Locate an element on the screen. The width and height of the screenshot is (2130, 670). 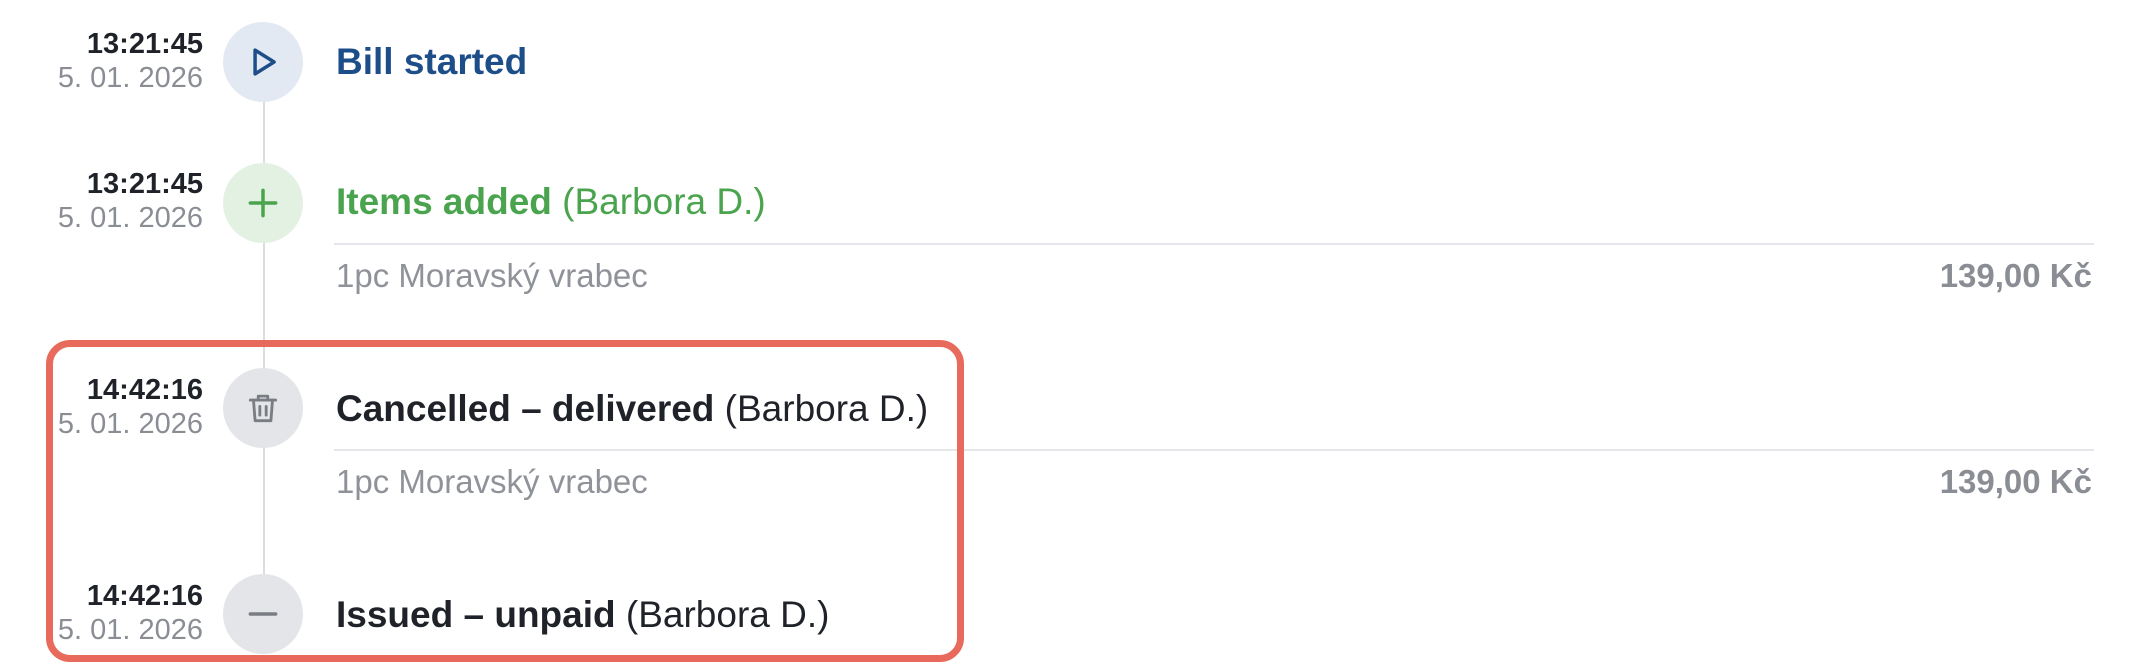
line-item-description: 1pc Moravský vrabec is located at coordinates (492, 275).